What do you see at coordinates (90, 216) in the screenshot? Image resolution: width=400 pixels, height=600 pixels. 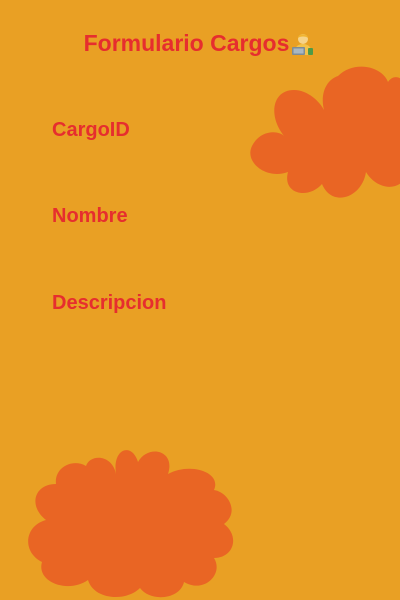 I see `nombre-label: Nombre` at bounding box center [90, 216].